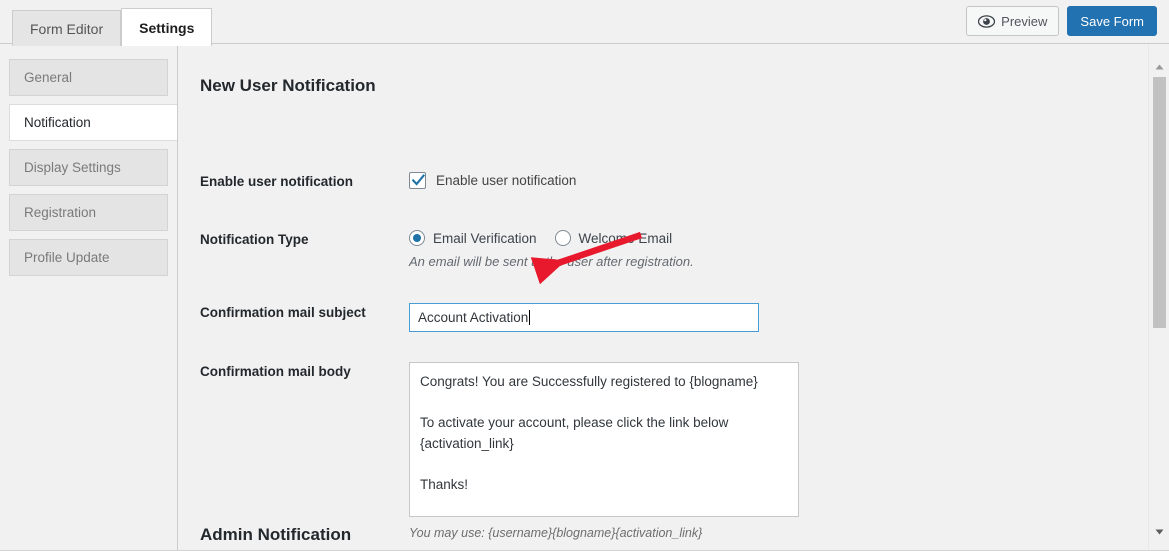 The image size is (1169, 551). I want to click on radio-email-verification, so click(417, 238).